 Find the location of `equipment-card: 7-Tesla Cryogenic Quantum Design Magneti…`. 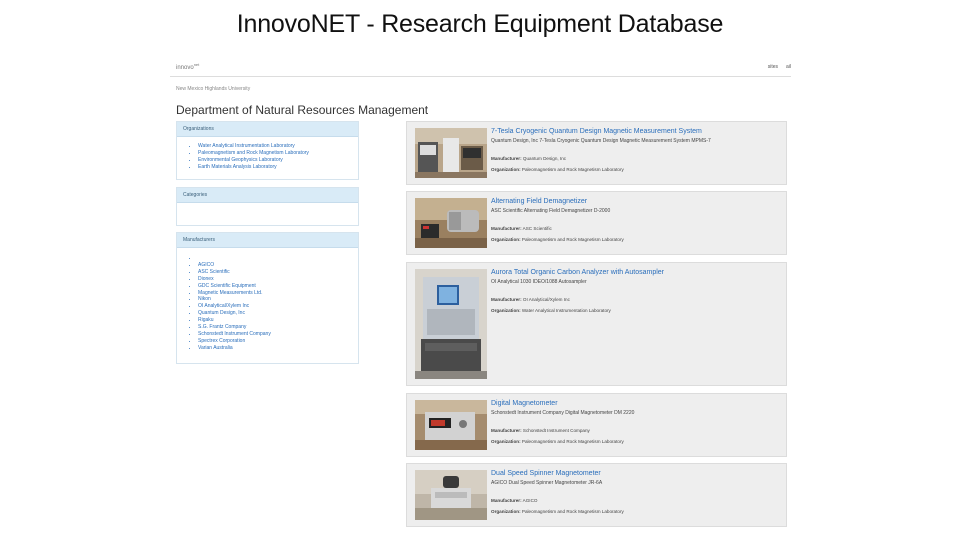

equipment-card: 7-Tesla Cryogenic Quantum Design Magneti… is located at coordinates (596, 153).